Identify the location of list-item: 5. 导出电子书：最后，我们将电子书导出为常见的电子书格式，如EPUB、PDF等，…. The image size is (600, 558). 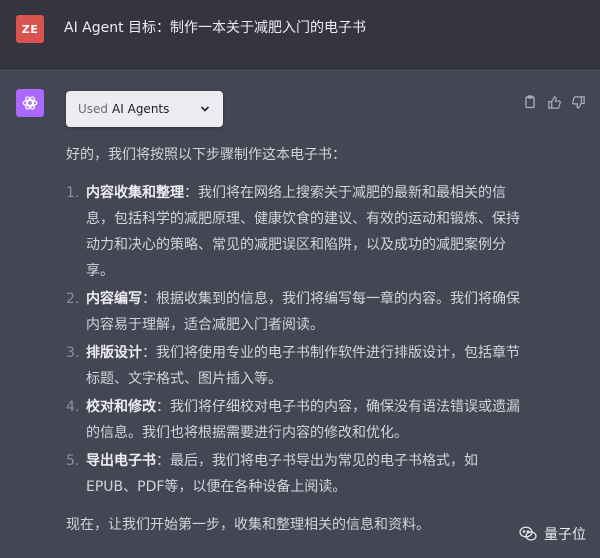
(296, 474).